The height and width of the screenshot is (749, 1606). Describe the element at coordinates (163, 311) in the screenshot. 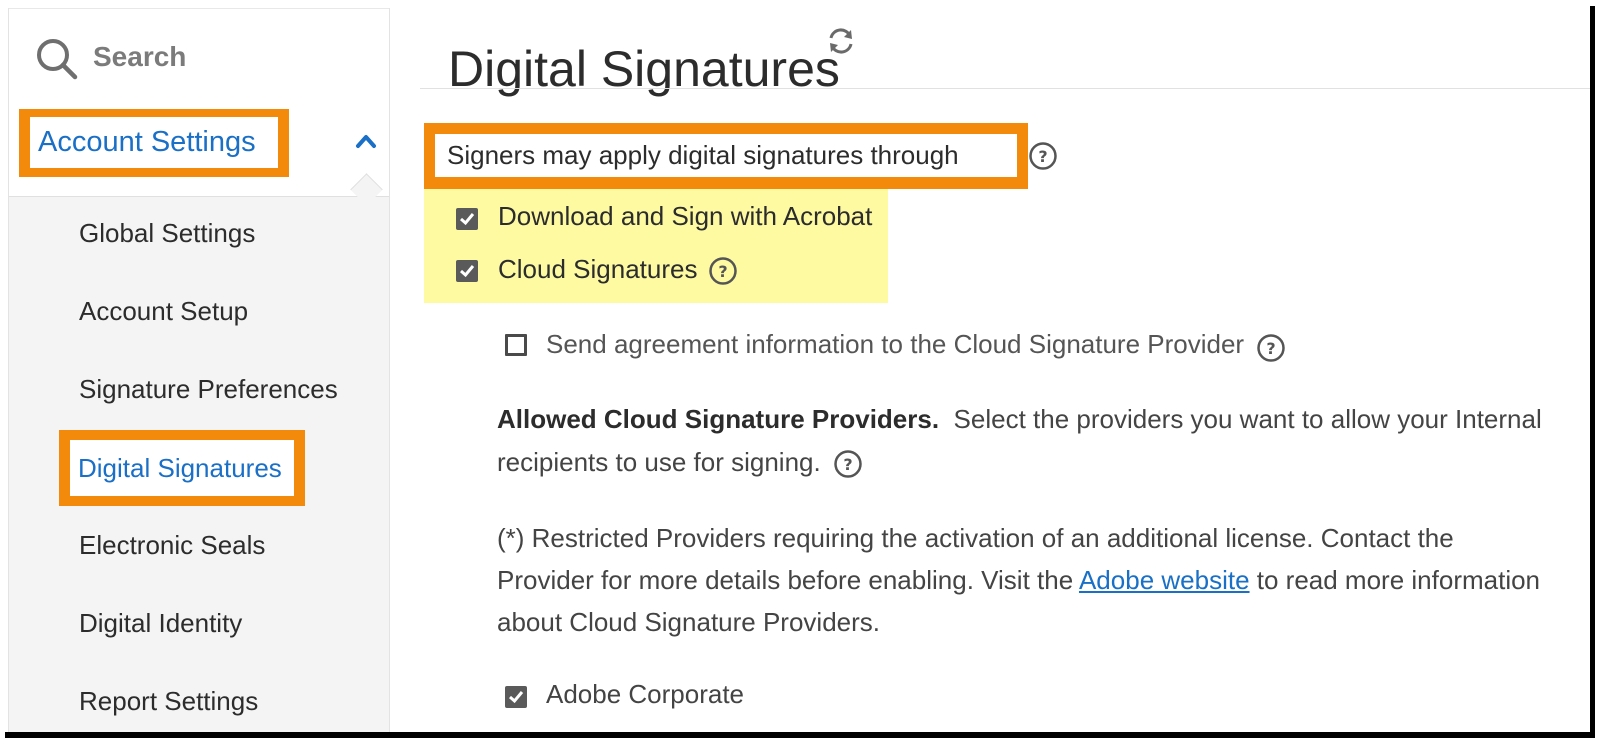

I see `sidebar-item-account-setup: Account Setup` at that location.